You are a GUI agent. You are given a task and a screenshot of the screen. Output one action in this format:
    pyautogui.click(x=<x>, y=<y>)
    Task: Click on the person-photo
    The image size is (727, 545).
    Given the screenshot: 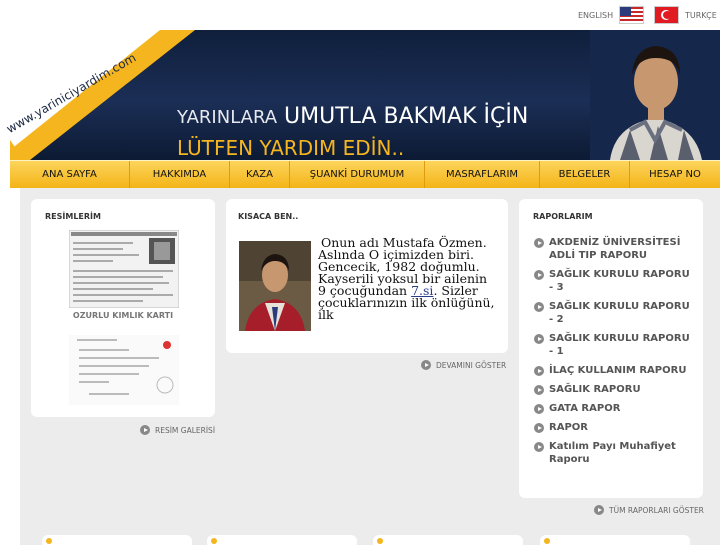 What is the action you would take?
    pyautogui.click(x=655, y=95)
    